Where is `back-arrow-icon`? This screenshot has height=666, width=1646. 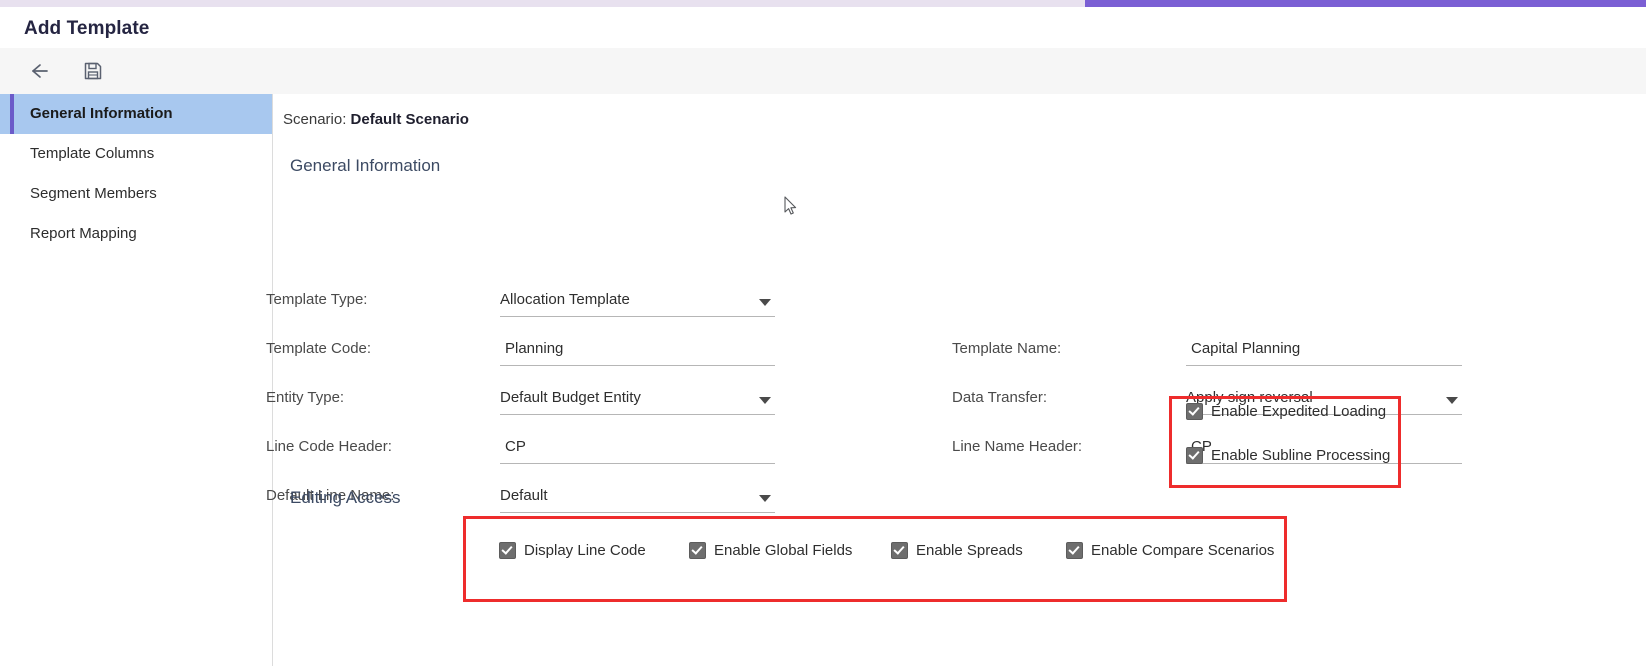
back-arrow-icon is located at coordinates (38, 71).